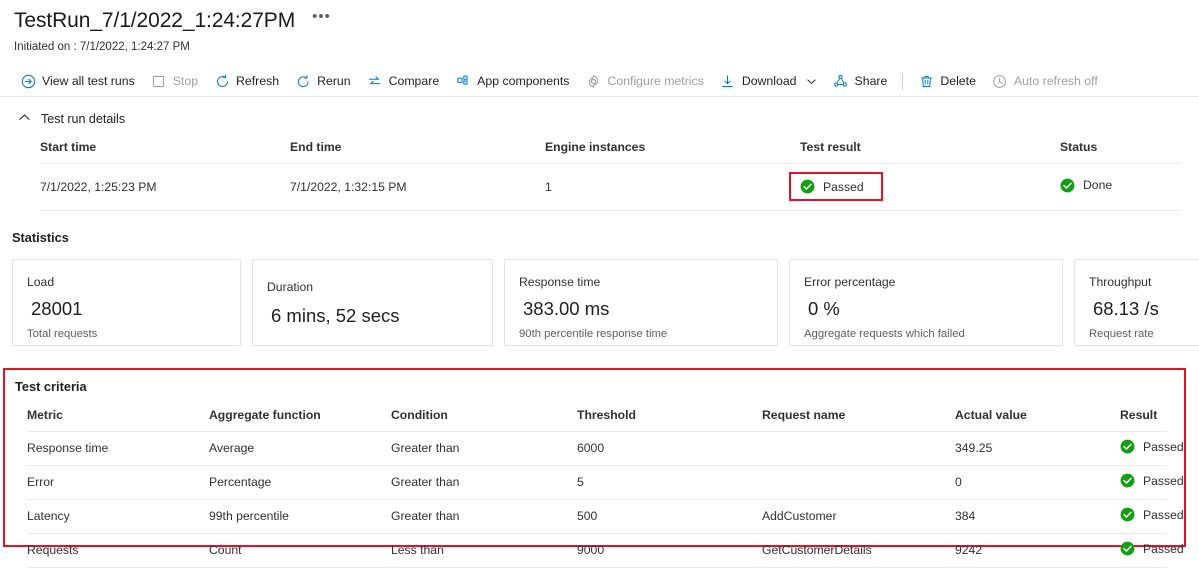 This screenshot has height=568, width=1199. Describe the element at coordinates (1037, 448) in the screenshot. I see `cell-actual-value: 349.25` at that location.